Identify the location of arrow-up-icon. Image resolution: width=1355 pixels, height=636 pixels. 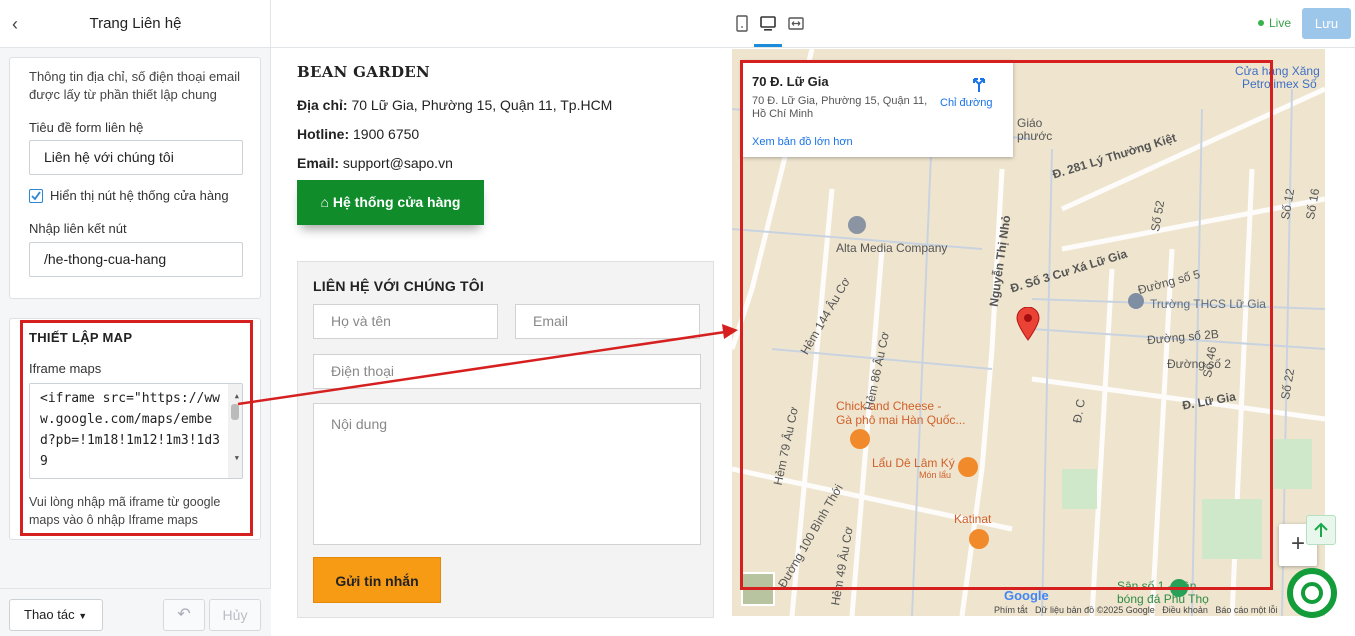
(1321, 529).